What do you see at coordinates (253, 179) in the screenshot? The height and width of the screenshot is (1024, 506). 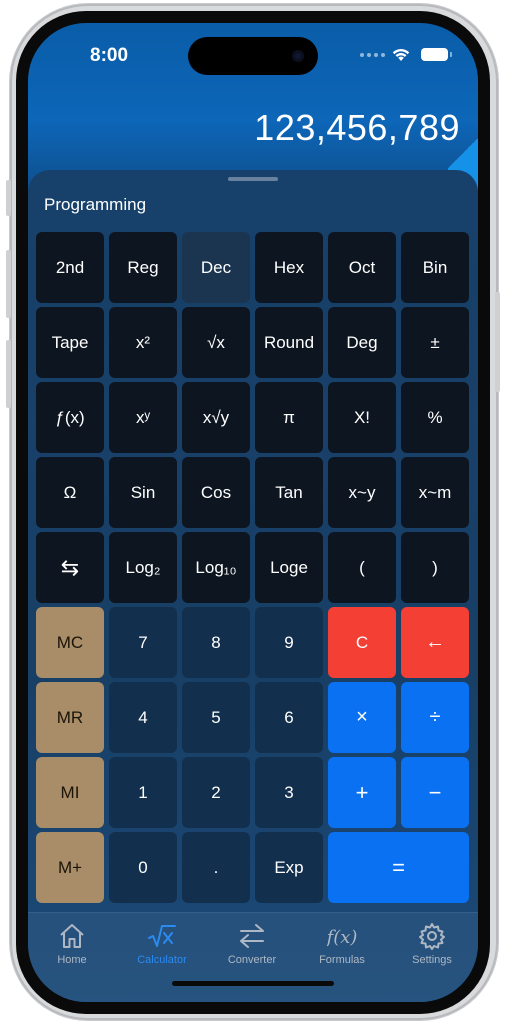 I see `sheet-grabber` at bounding box center [253, 179].